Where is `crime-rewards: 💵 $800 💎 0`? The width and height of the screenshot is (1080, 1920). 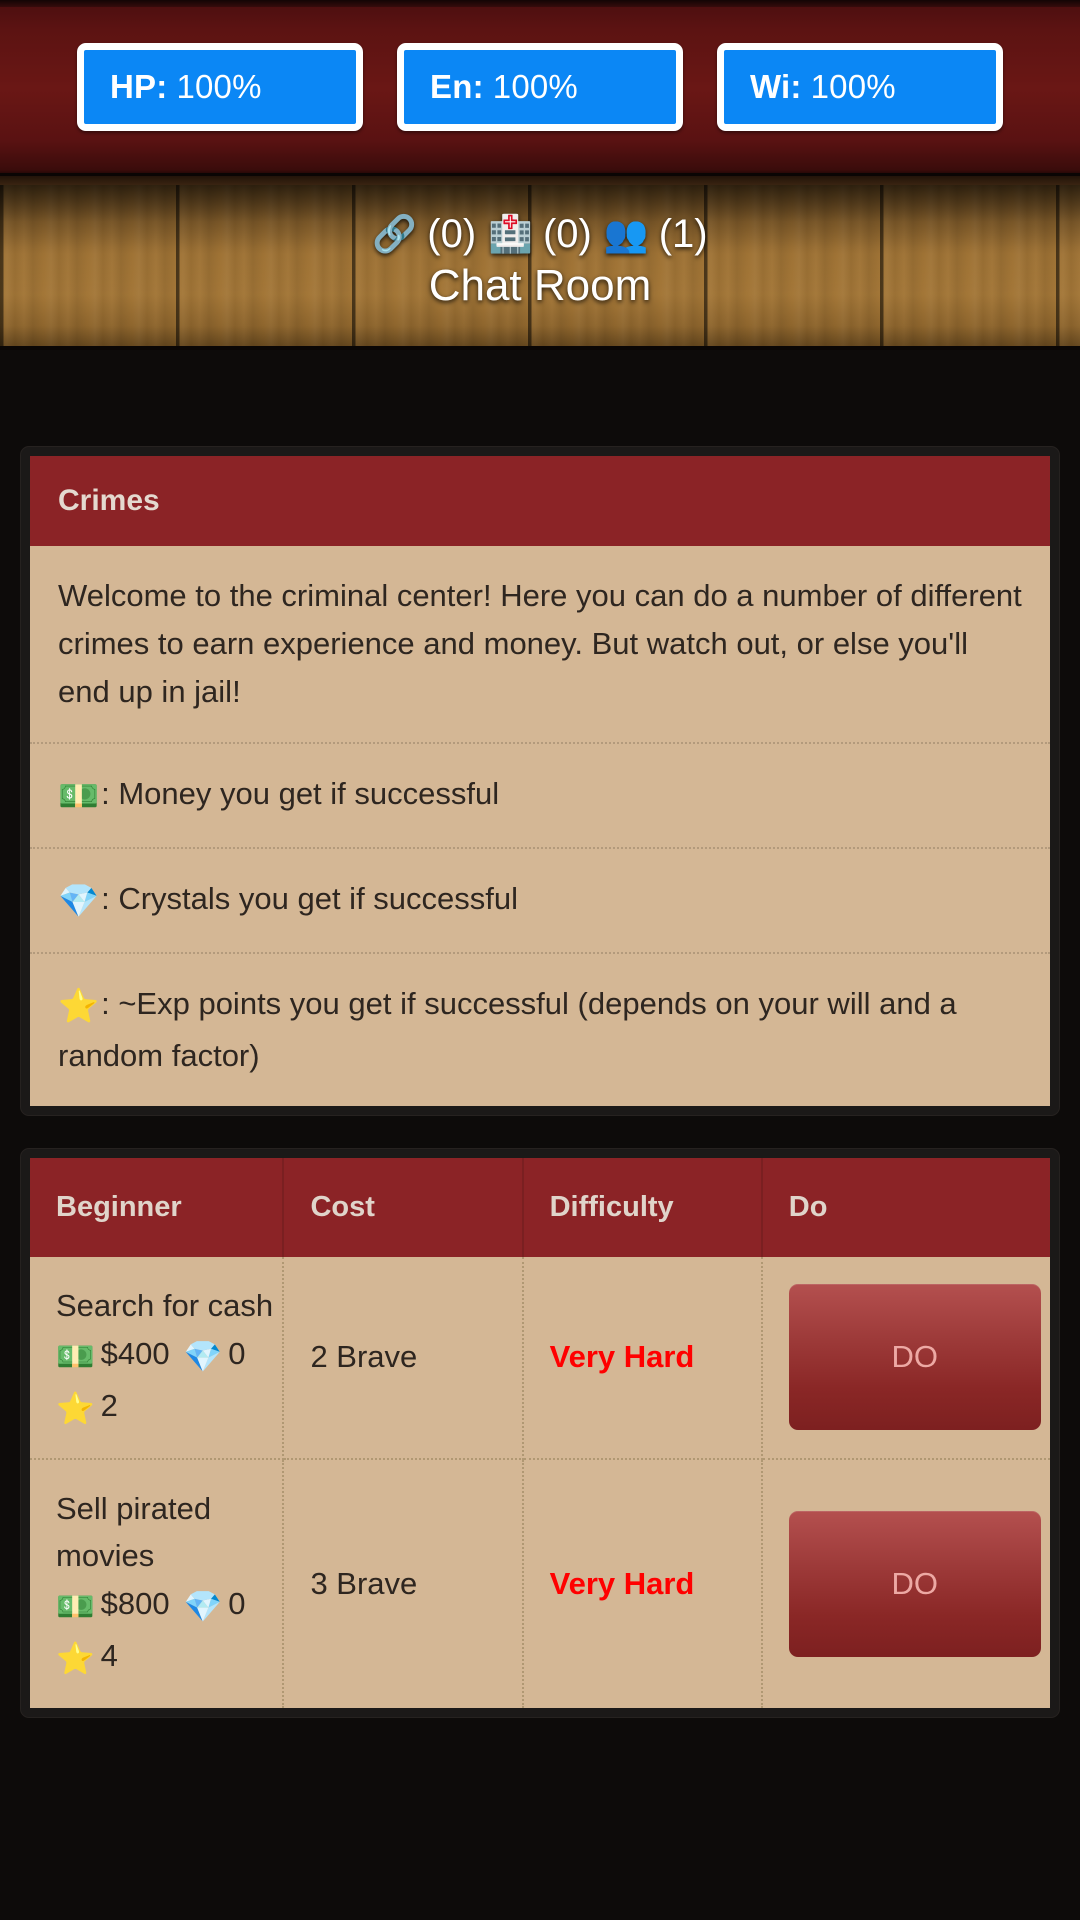
crime-rewards: 💵 $800 💎 0 is located at coordinates (169, 1606).